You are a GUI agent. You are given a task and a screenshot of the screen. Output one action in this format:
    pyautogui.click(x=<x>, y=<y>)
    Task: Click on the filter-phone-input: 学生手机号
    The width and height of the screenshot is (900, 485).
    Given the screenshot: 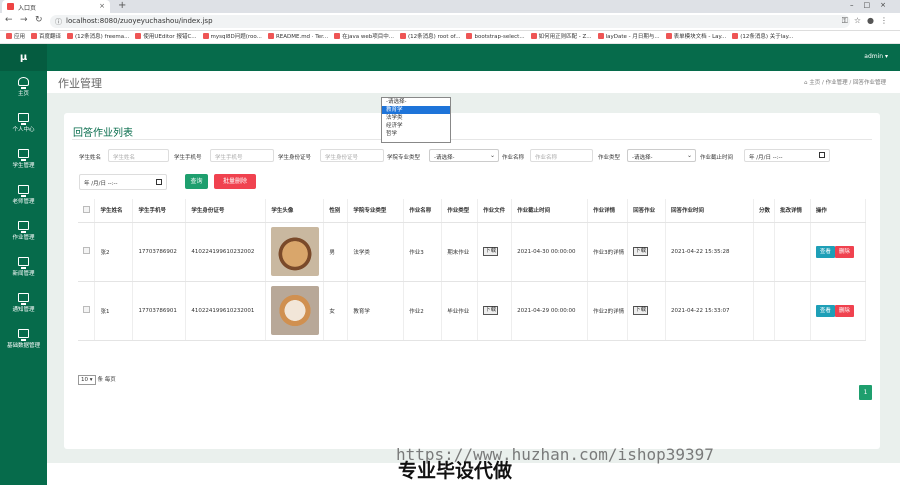 What is the action you would take?
    pyautogui.click(x=242, y=155)
    